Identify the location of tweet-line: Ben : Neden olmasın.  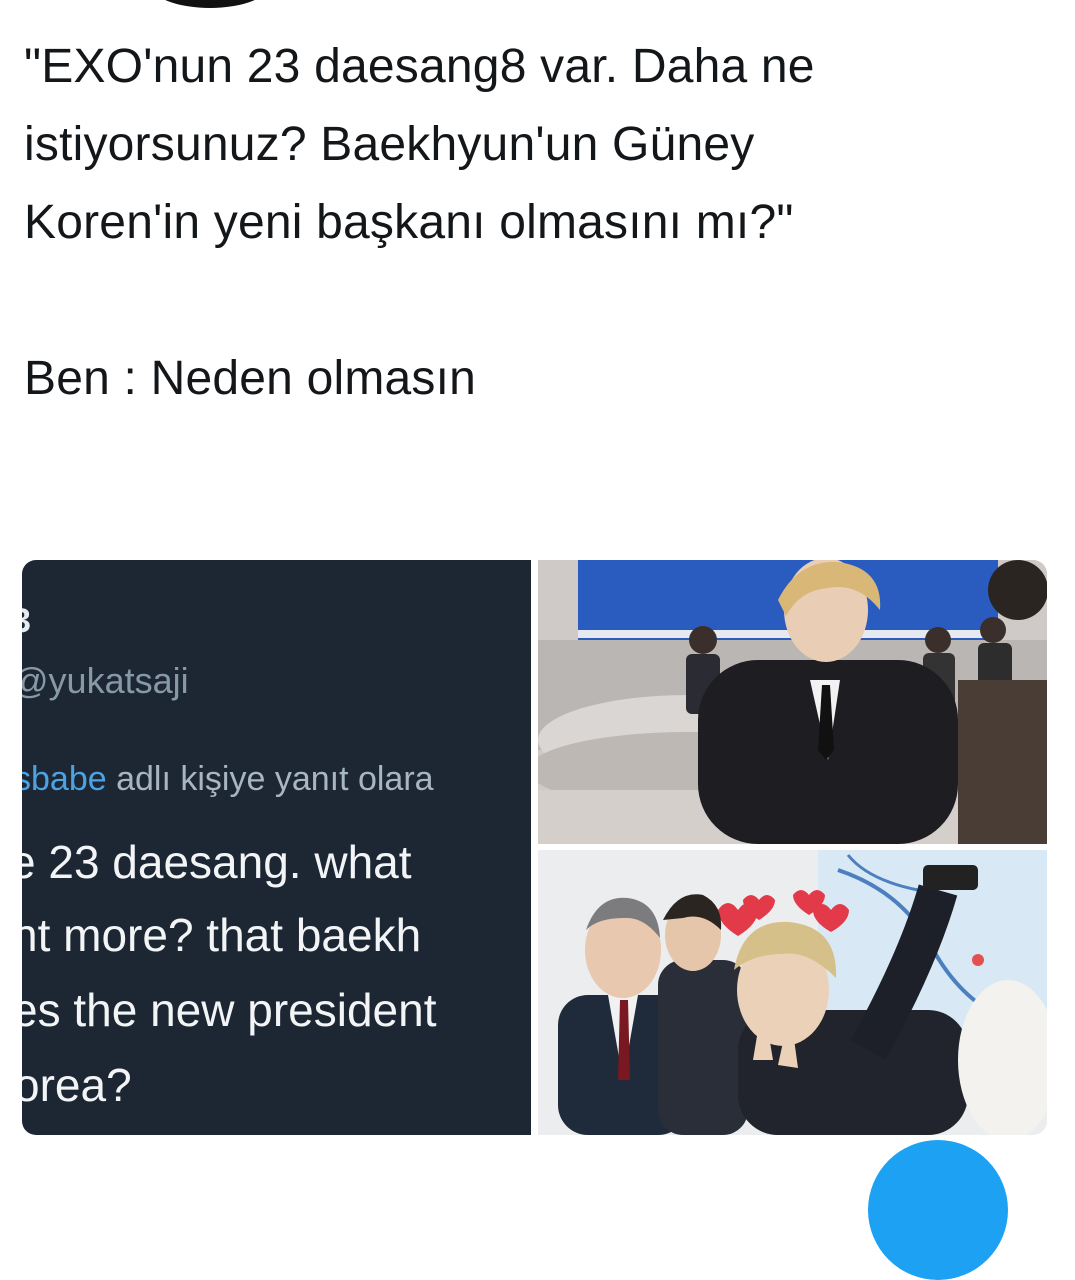
(250, 378).